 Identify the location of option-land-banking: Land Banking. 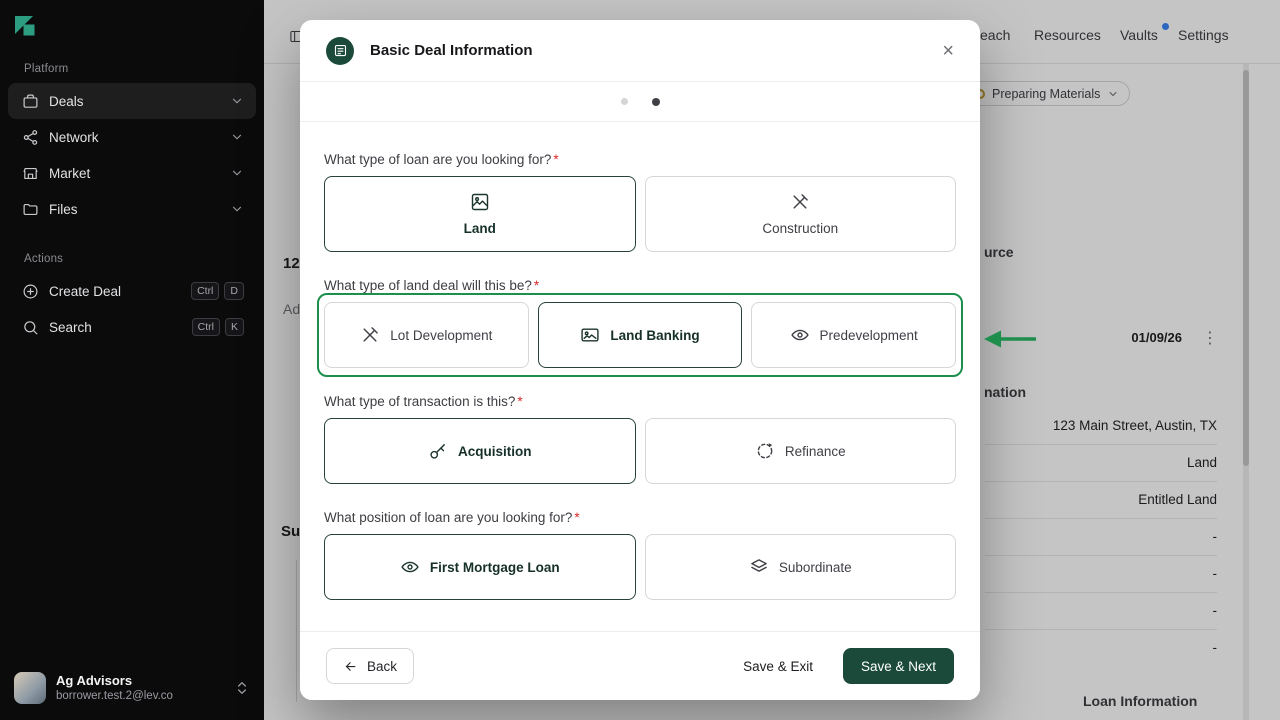
(640, 335).